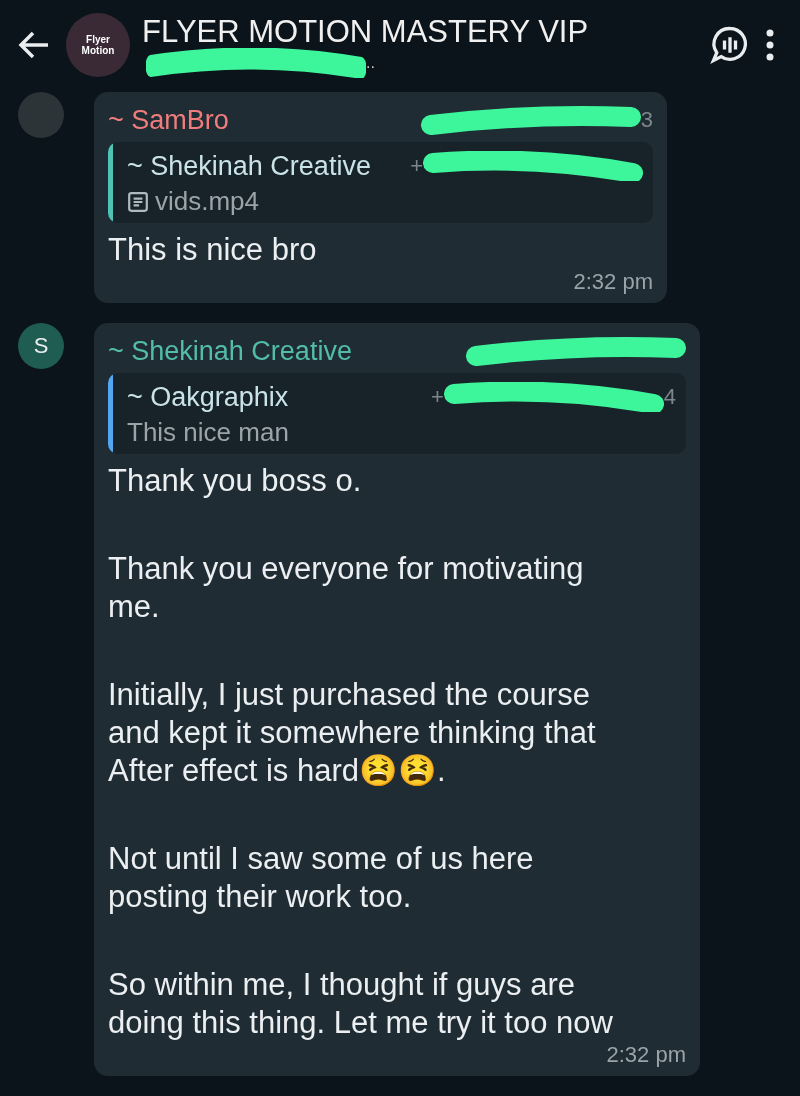 Image resolution: width=800 pixels, height=1096 pixels. Describe the element at coordinates (207, 201) in the screenshot. I see `quoted-text: vids.mp4` at that location.